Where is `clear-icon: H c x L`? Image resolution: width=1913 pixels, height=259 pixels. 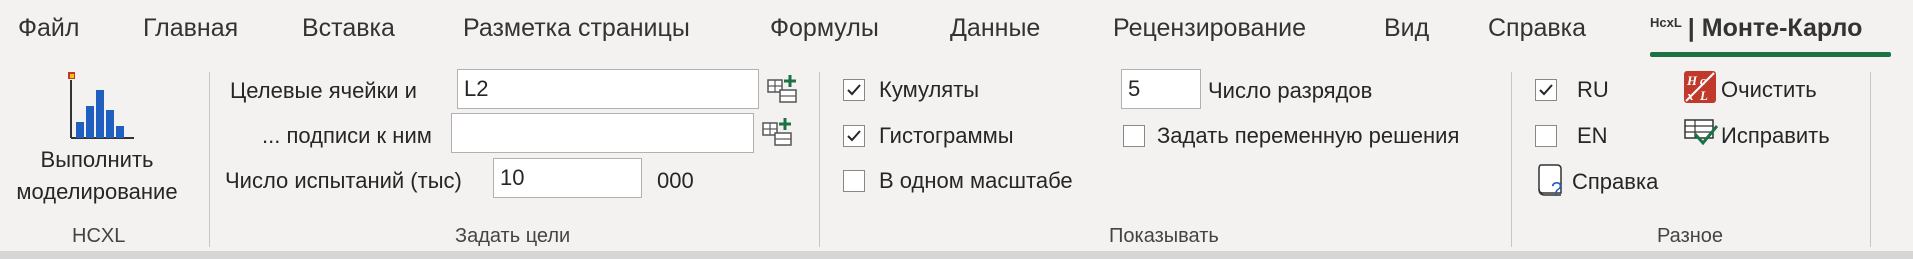 clear-icon: H c x L is located at coordinates (1700, 87).